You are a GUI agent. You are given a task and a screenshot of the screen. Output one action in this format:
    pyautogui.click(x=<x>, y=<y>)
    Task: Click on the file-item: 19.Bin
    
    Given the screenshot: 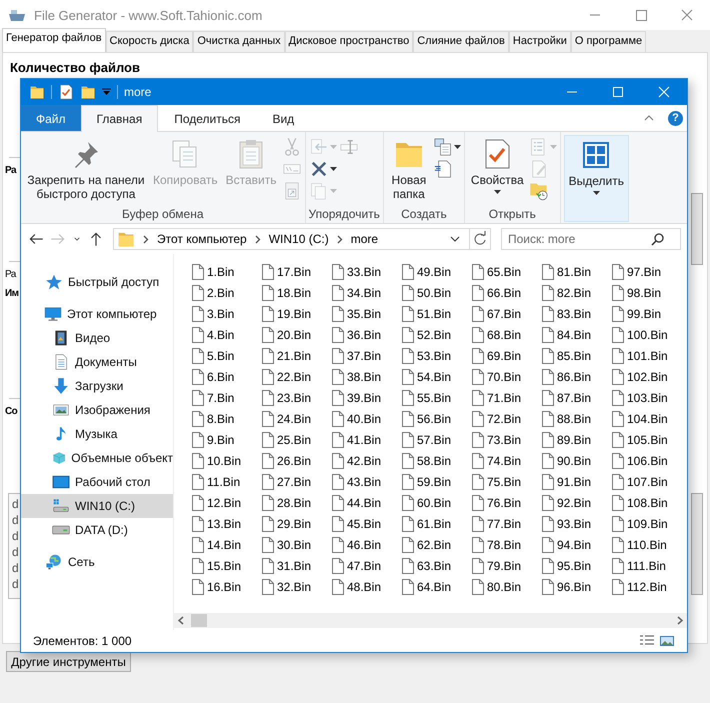 What is the action you would take?
    pyautogui.click(x=297, y=313)
    